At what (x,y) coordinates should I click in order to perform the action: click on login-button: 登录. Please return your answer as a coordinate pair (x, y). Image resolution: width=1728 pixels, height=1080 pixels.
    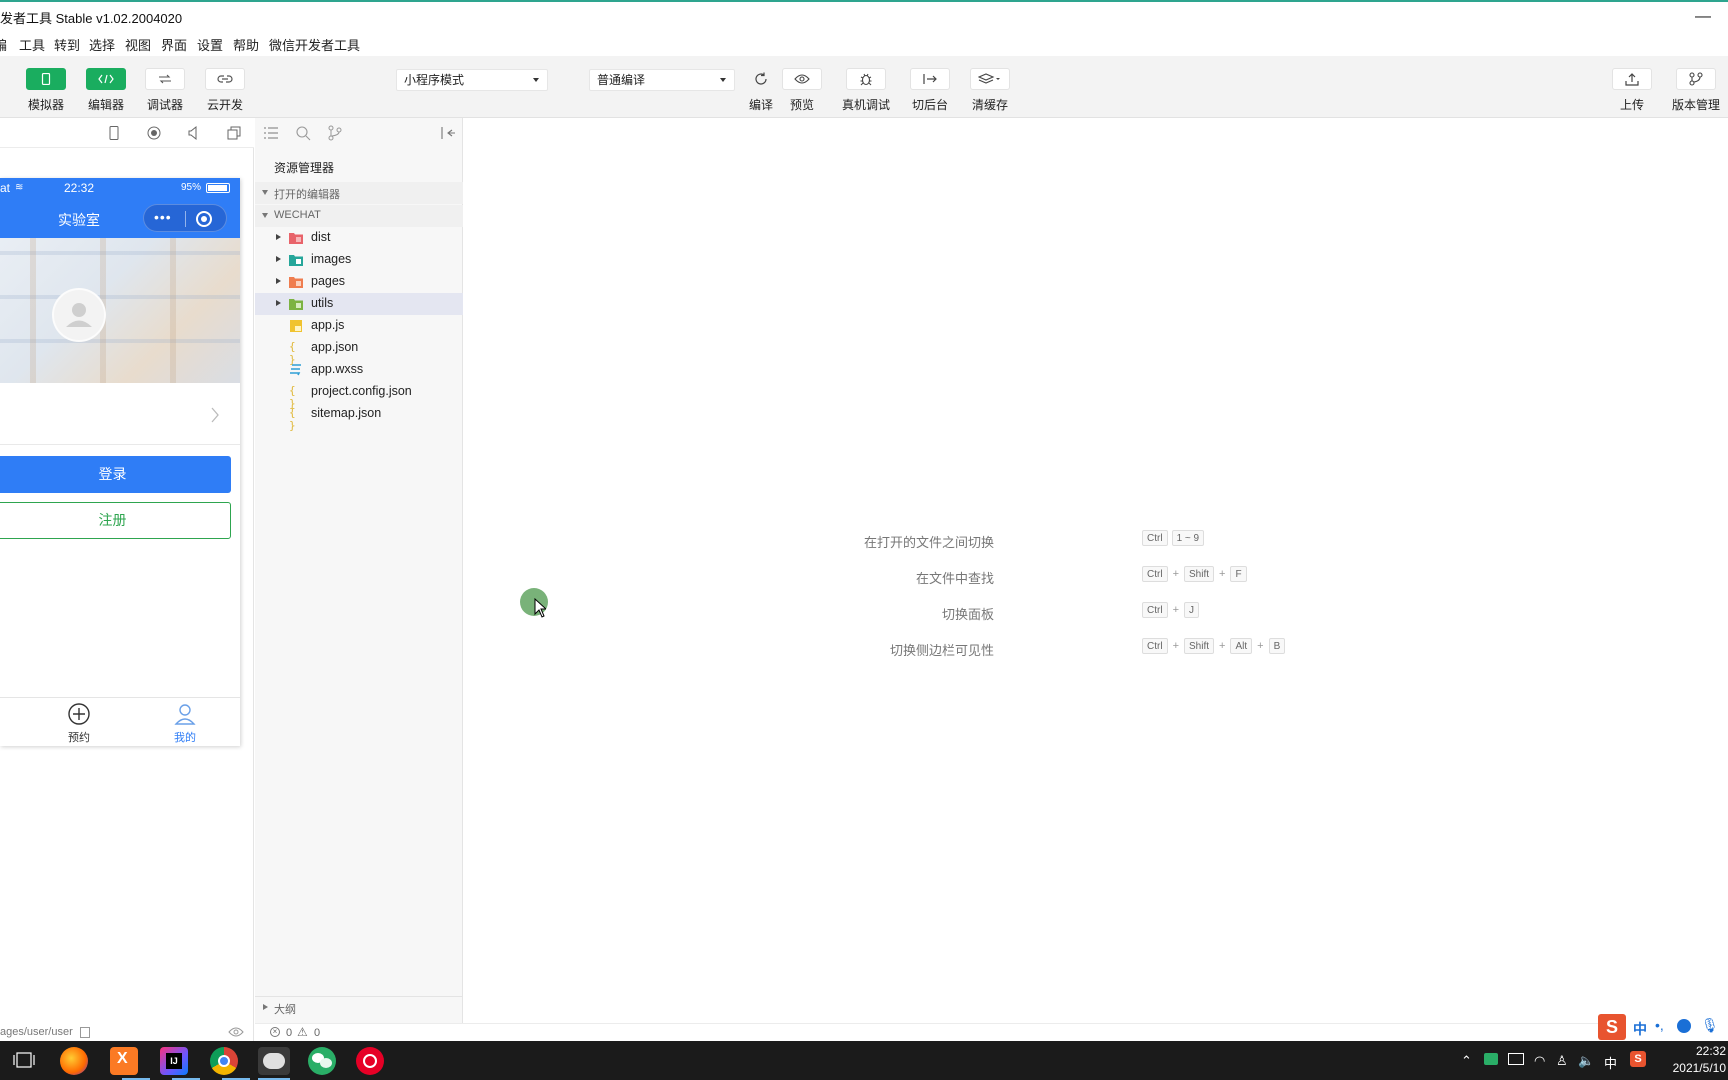
    Looking at the image, I should click on (115, 474).